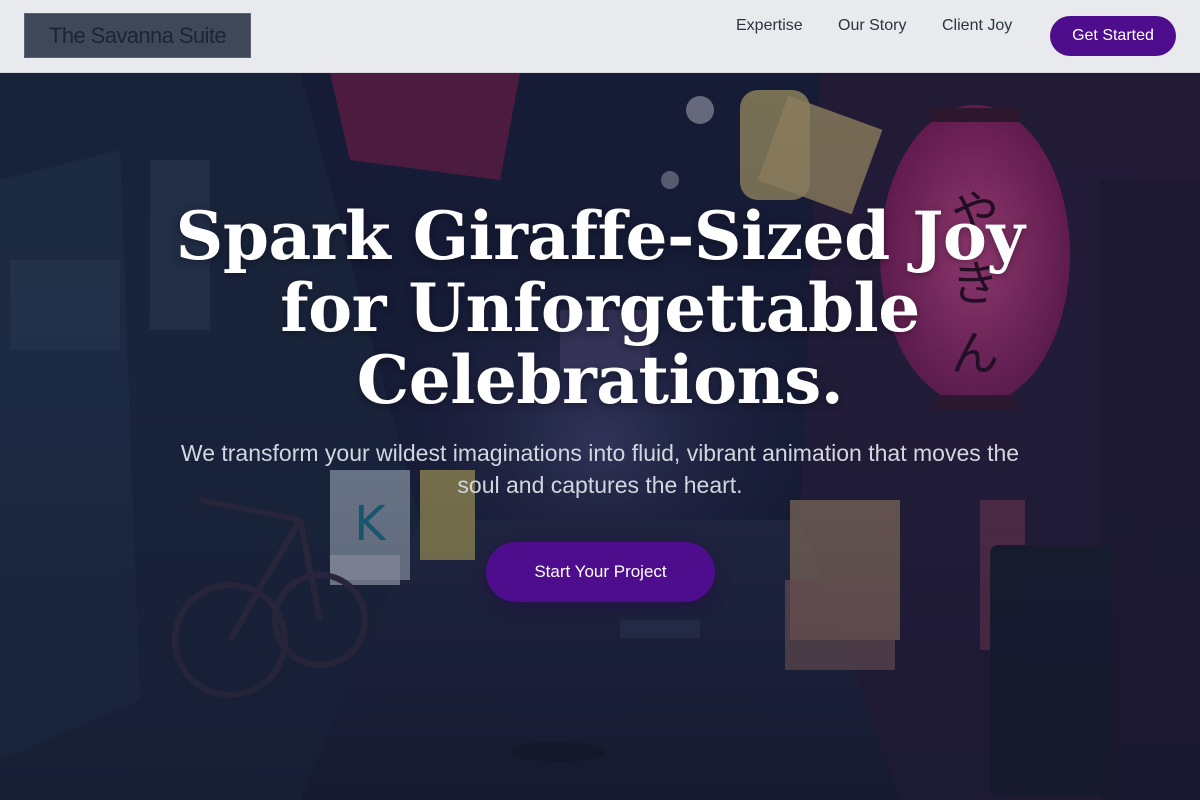 This screenshot has width=1200, height=800. I want to click on start-your-project-button: Start Your Project, so click(600, 572).